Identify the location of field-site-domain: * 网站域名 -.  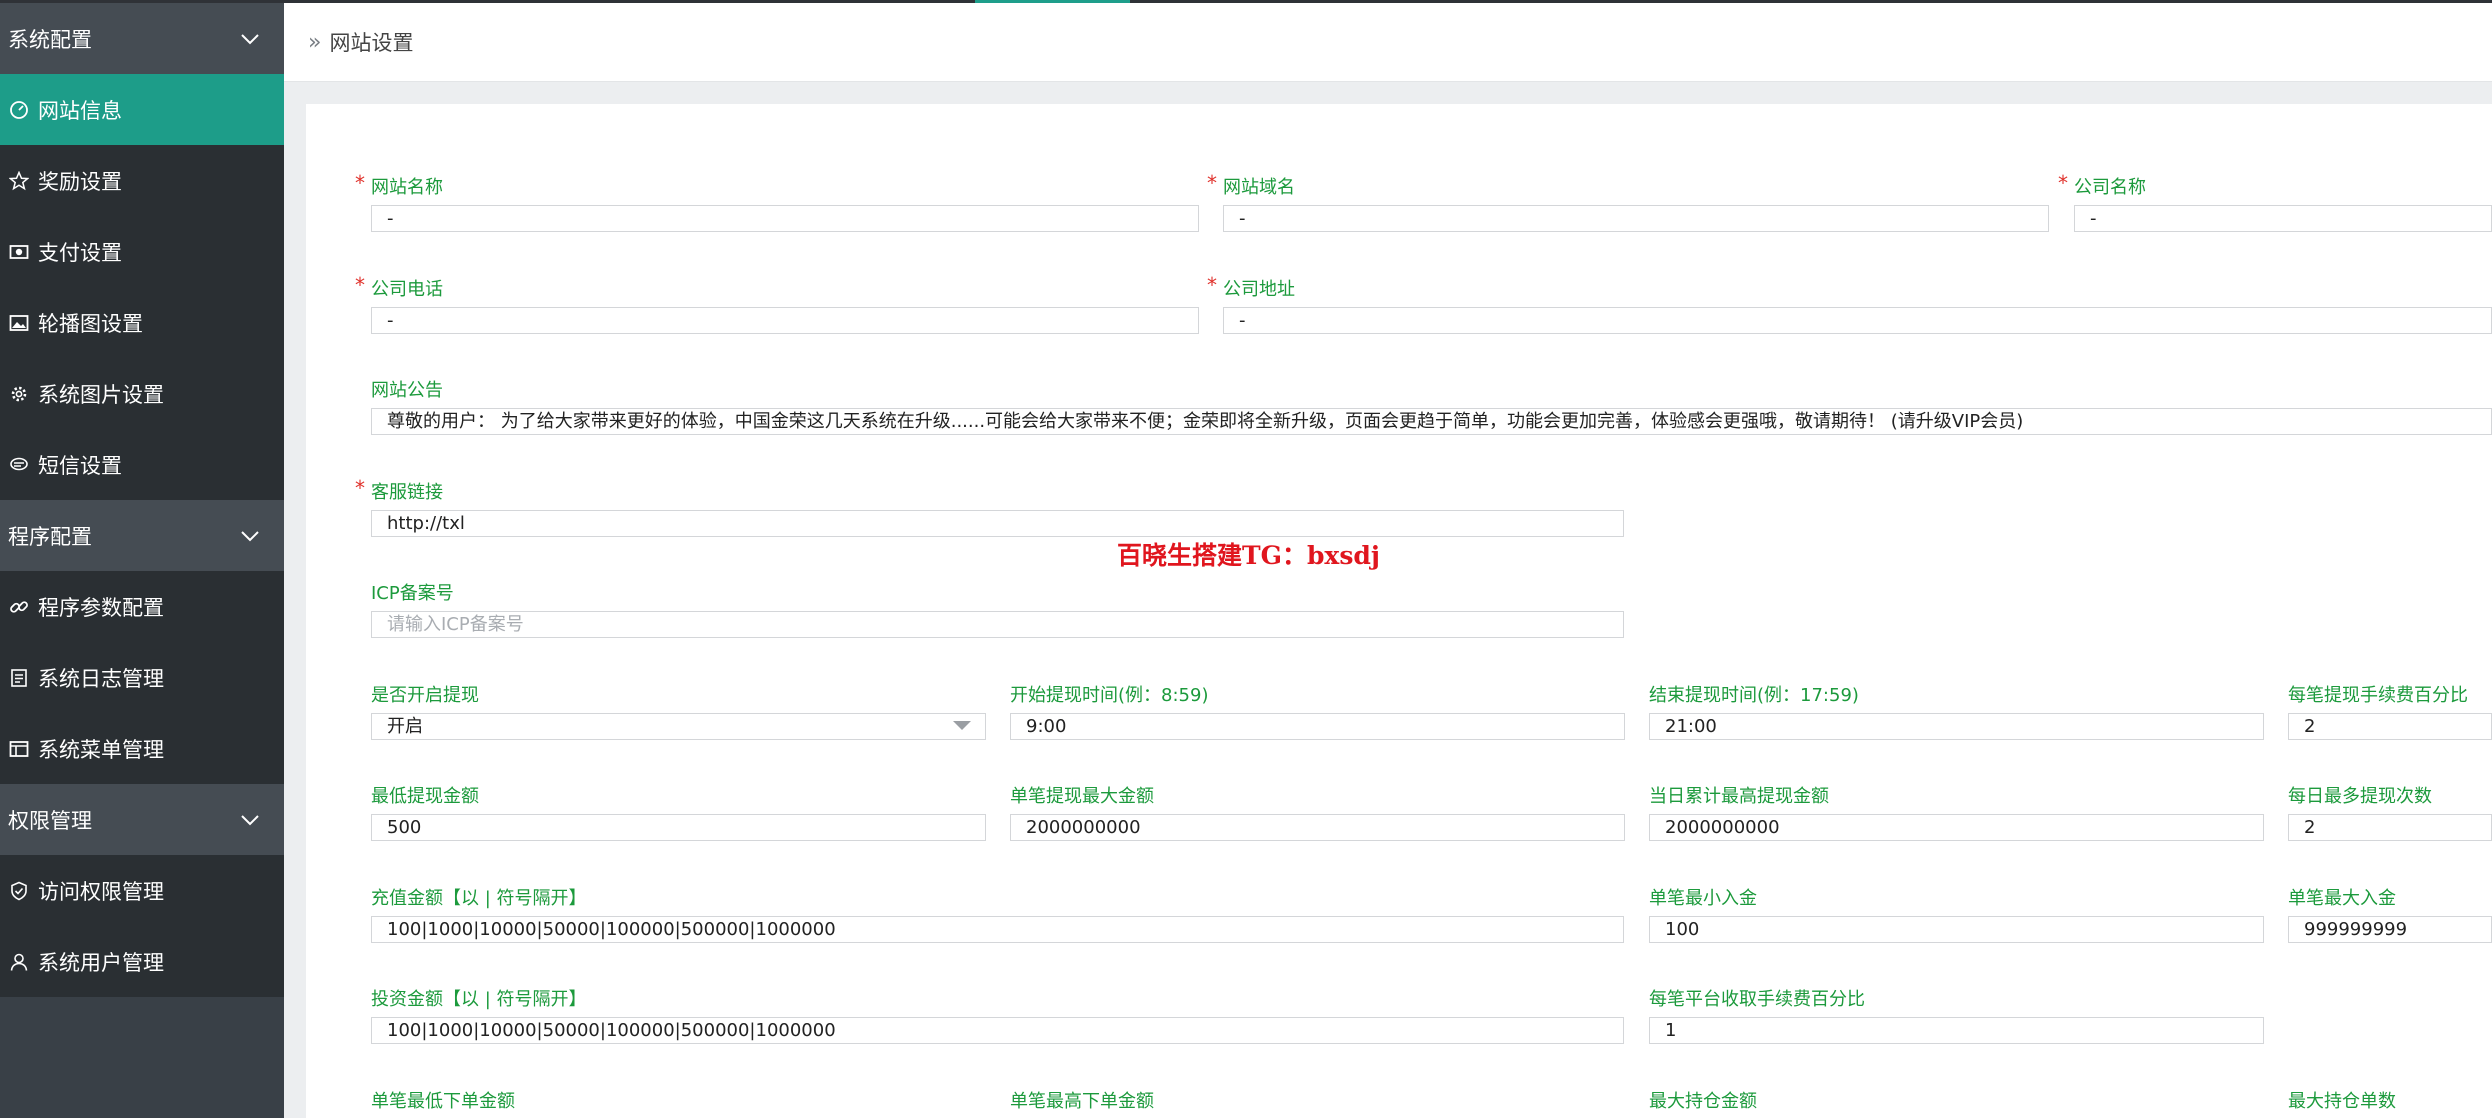
(1628, 201).